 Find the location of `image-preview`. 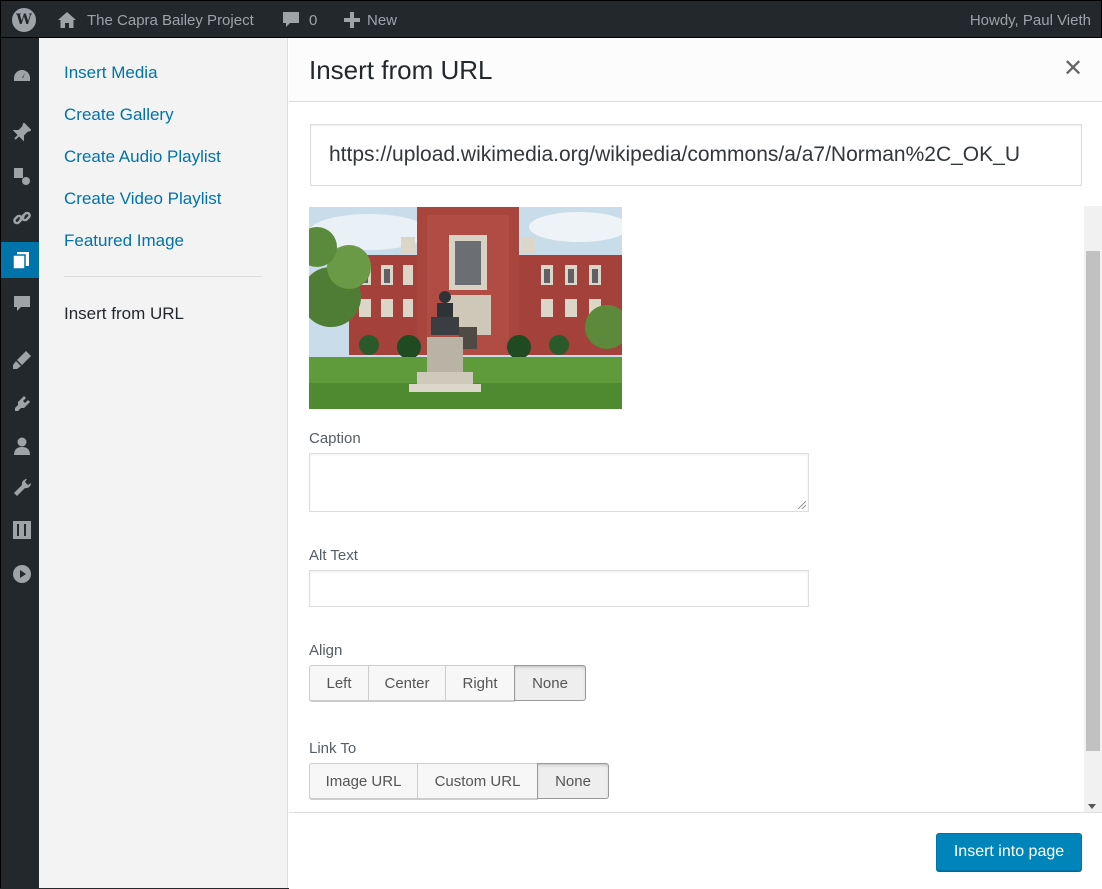

image-preview is located at coordinates (465, 308).